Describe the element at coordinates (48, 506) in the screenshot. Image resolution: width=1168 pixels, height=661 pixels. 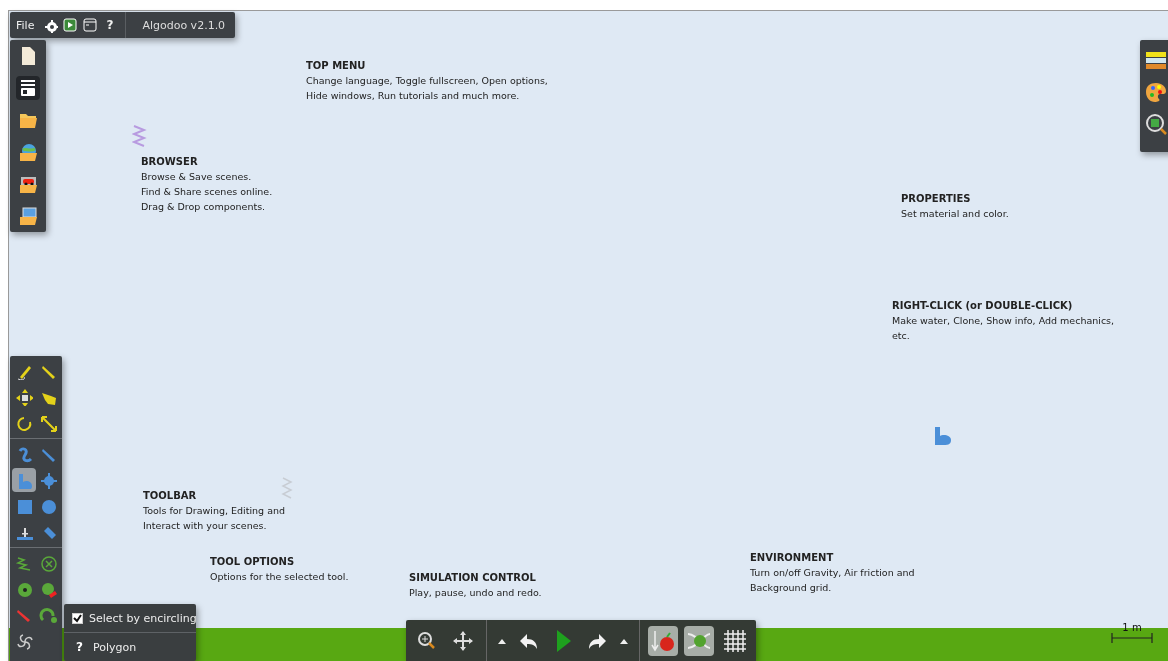
I see `circle-icon` at that location.